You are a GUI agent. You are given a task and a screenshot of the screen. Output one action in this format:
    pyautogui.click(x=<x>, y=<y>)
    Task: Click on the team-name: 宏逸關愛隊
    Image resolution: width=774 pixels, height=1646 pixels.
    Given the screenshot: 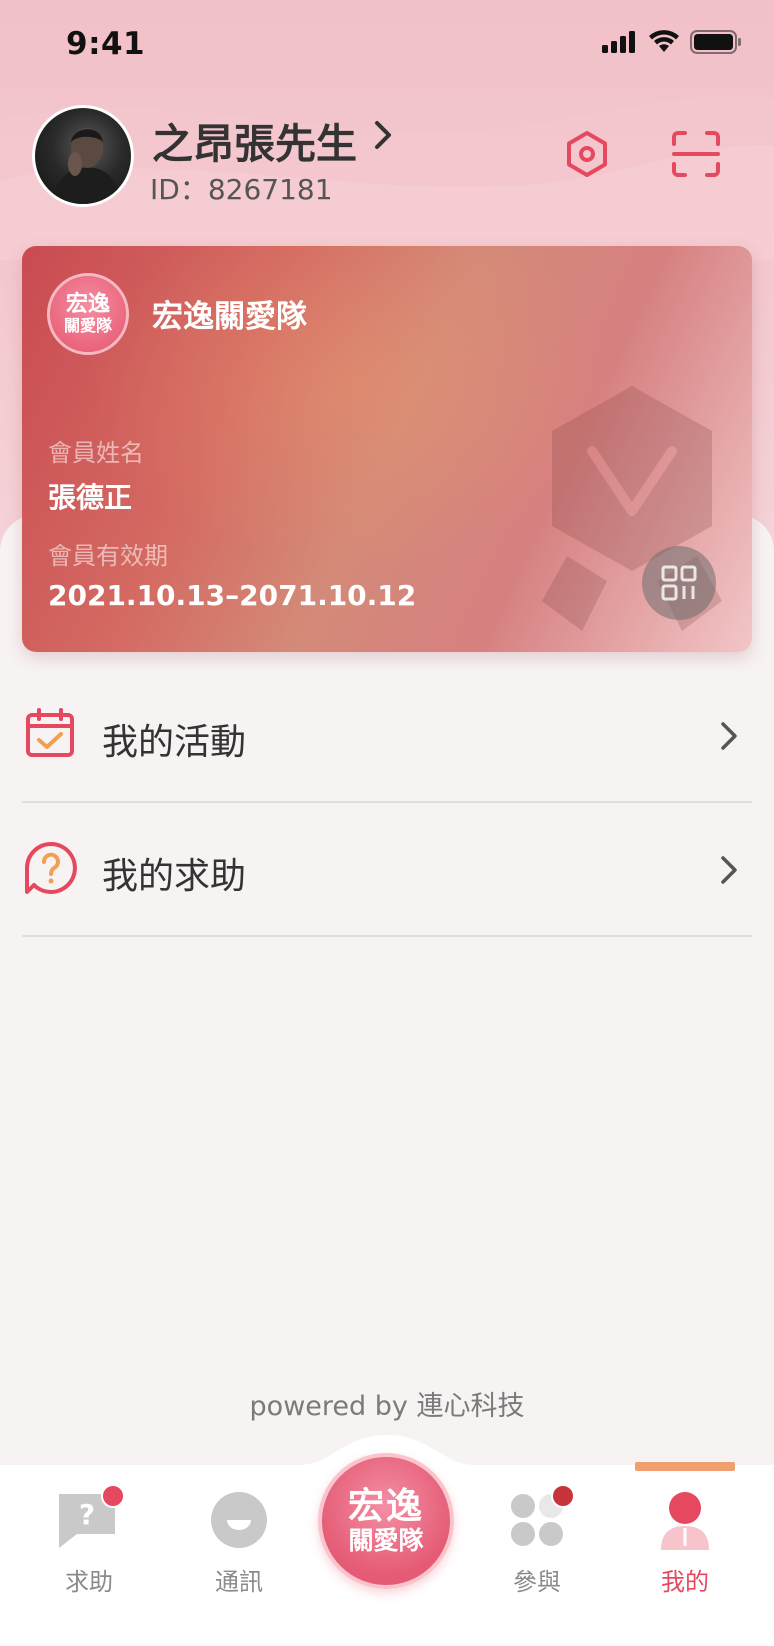 What is the action you would take?
    pyautogui.click(x=229, y=317)
    